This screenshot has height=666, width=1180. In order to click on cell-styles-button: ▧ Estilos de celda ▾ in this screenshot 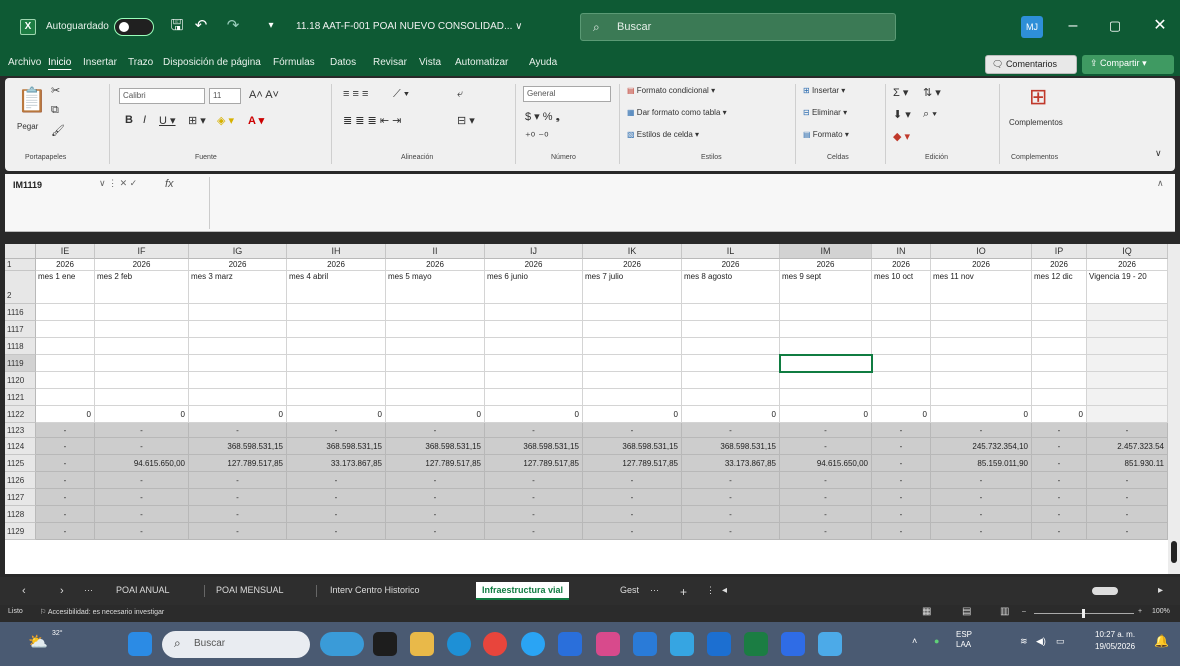, I will do `click(663, 134)`.